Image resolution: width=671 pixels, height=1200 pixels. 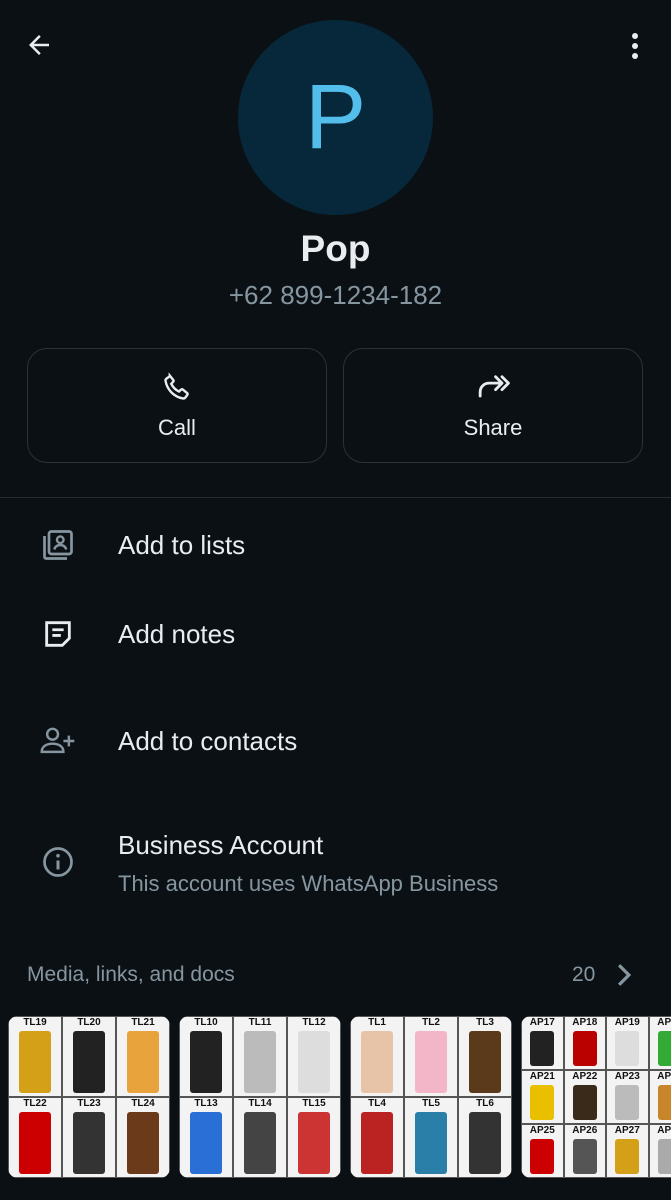 What do you see at coordinates (58, 545) in the screenshot?
I see `lists-icon` at bounding box center [58, 545].